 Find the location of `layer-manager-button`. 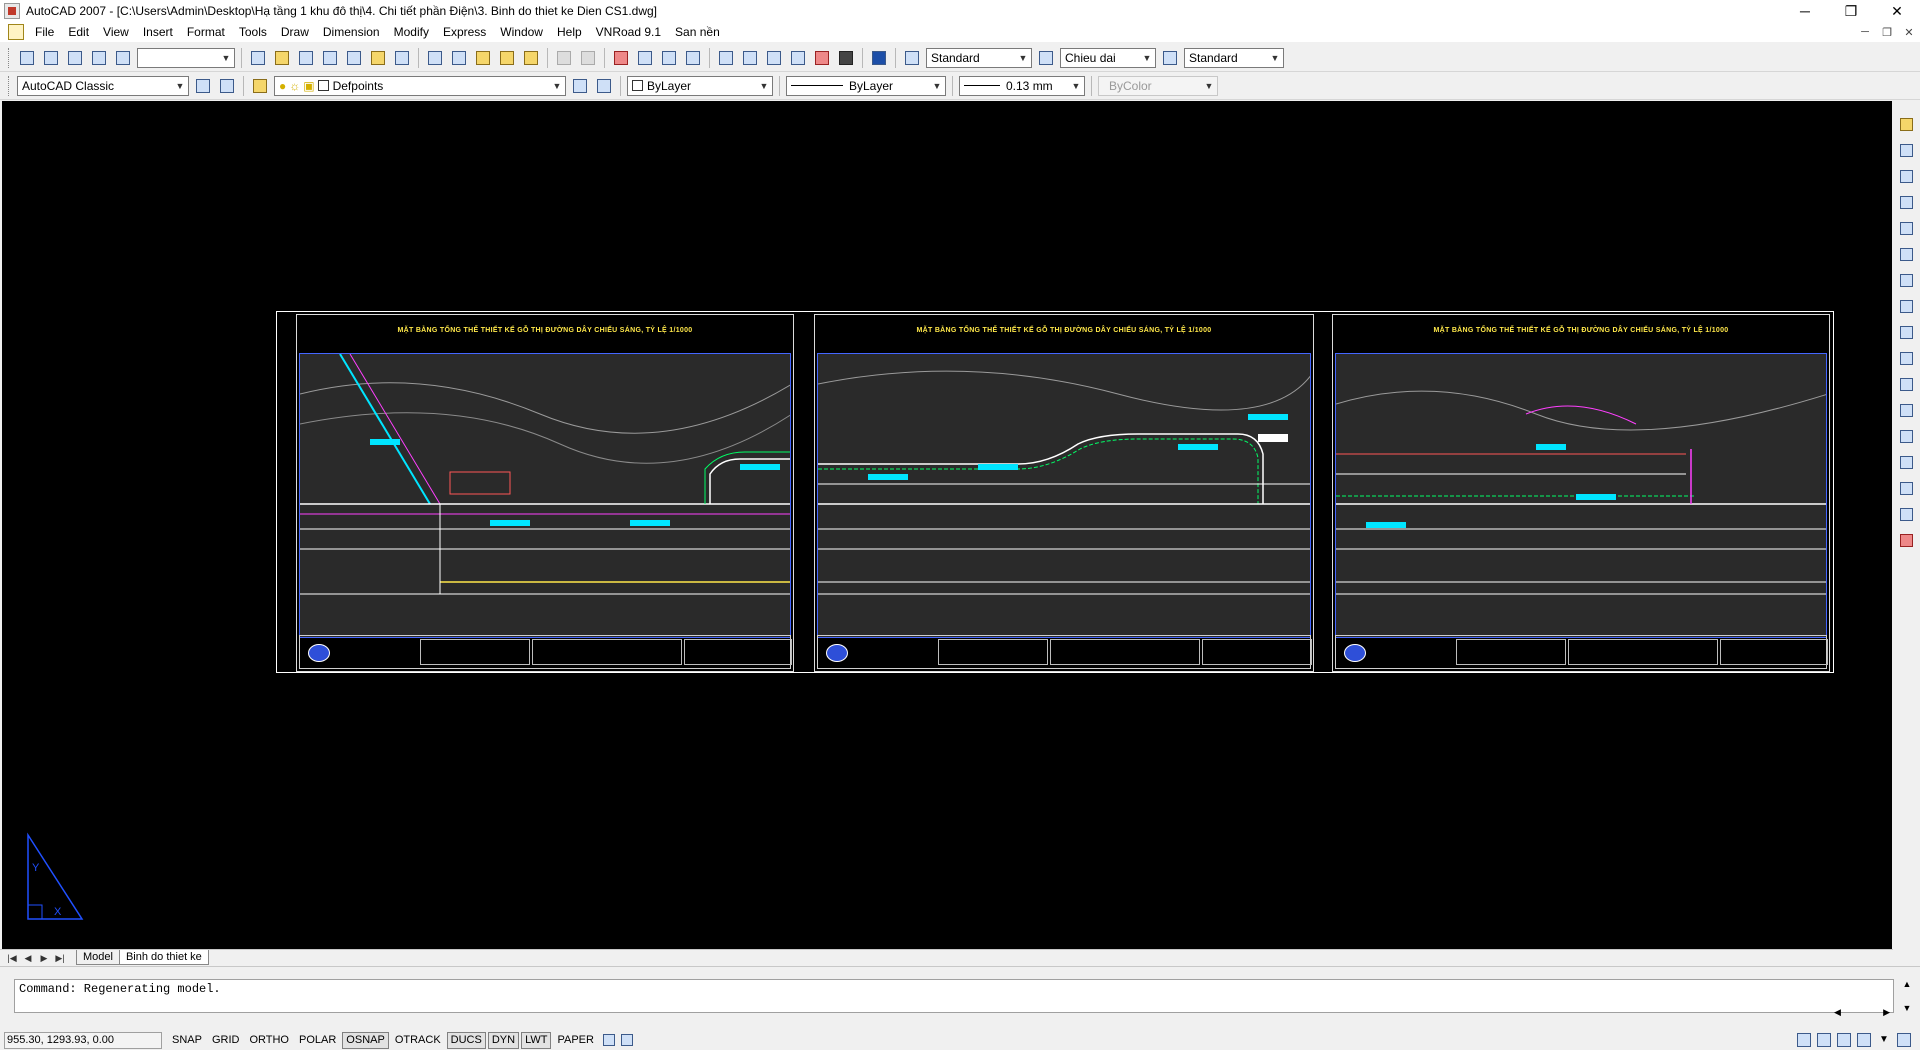

layer-manager-button is located at coordinates (260, 86).